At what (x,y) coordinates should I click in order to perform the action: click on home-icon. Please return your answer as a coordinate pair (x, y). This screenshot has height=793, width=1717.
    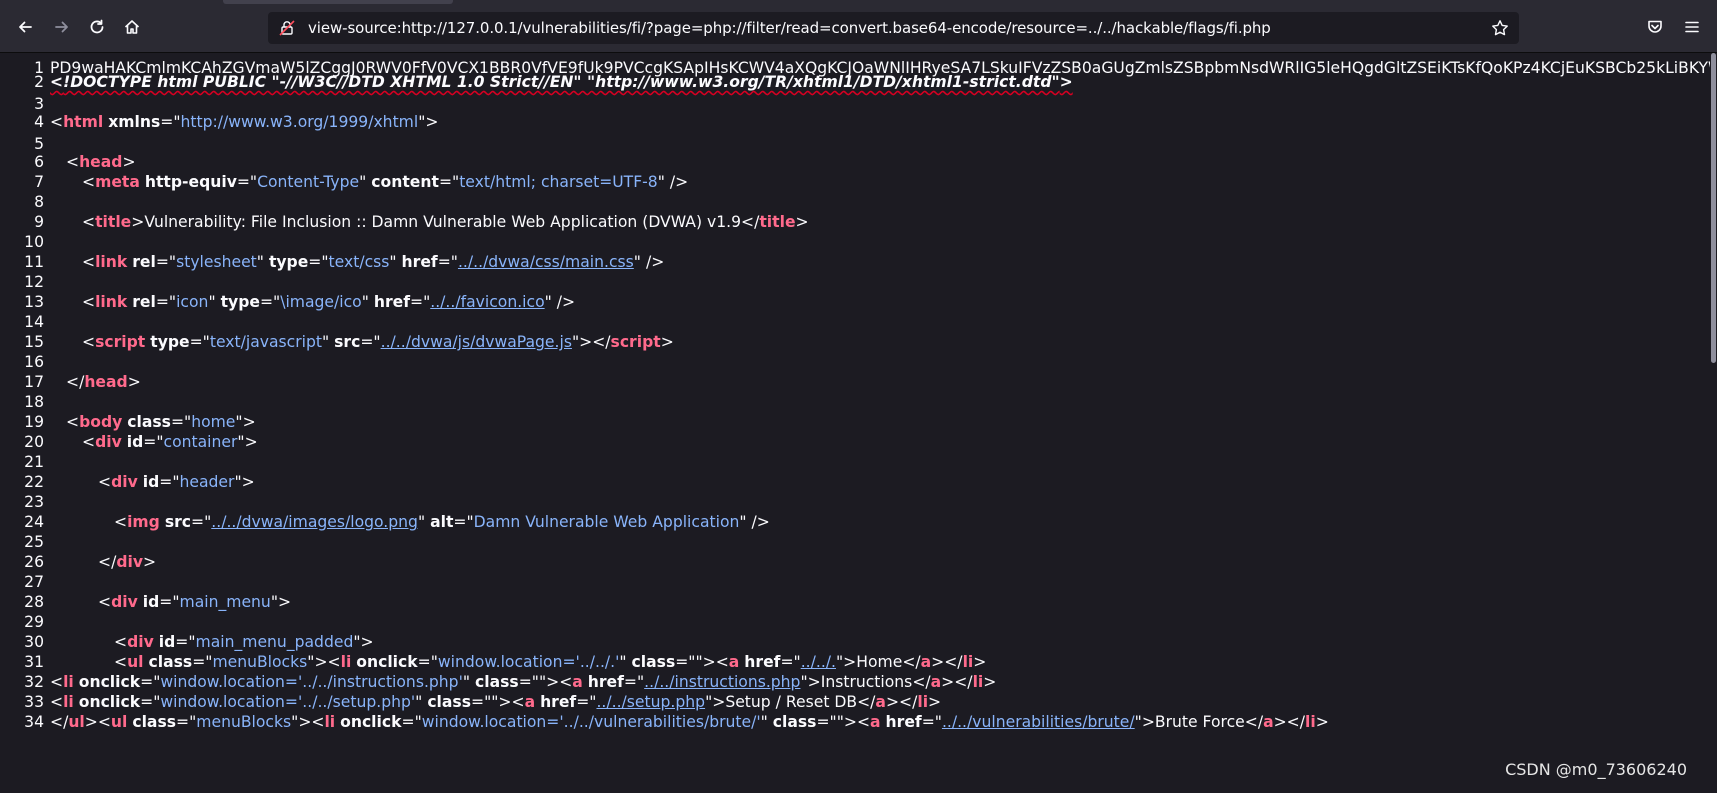
    Looking at the image, I should click on (132, 27).